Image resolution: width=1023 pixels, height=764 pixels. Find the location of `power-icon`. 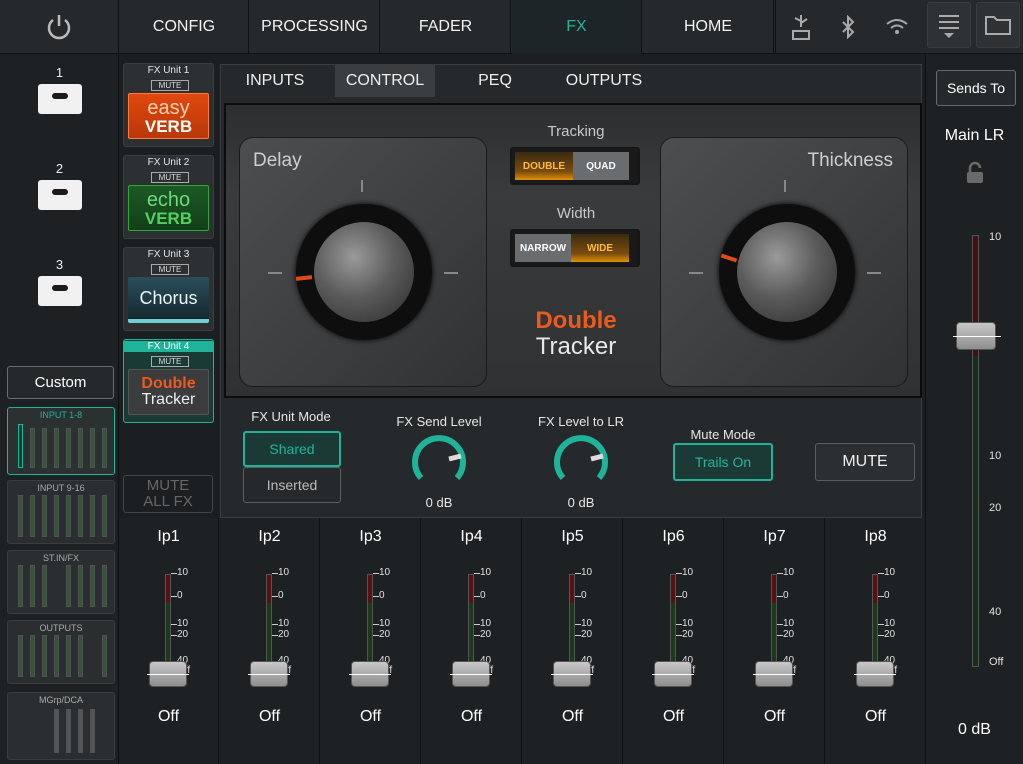

power-icon is located at coordinates (59, 27).